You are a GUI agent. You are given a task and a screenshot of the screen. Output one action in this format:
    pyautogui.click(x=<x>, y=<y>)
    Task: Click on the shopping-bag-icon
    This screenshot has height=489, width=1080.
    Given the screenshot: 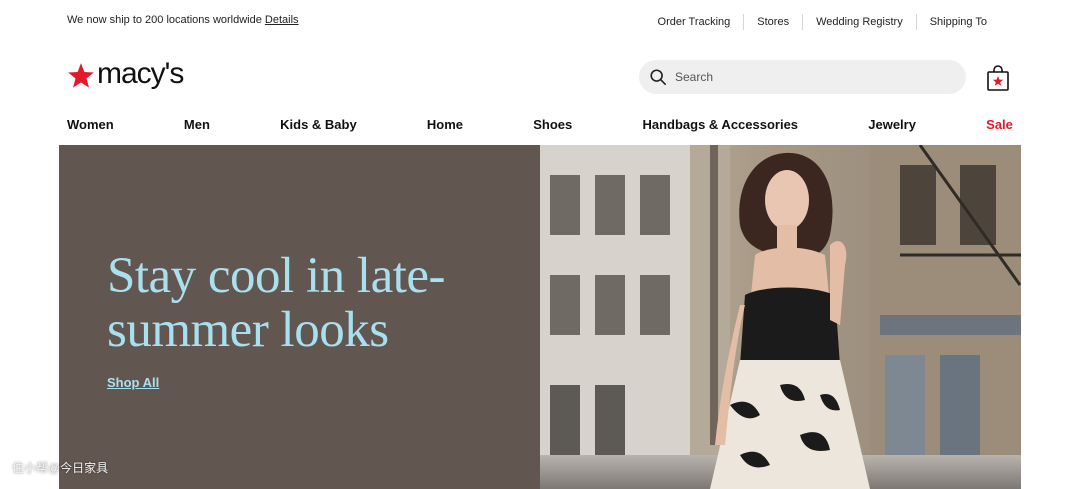 What is the action you would take?
    pyautogui.click(x=998, y=78)
    